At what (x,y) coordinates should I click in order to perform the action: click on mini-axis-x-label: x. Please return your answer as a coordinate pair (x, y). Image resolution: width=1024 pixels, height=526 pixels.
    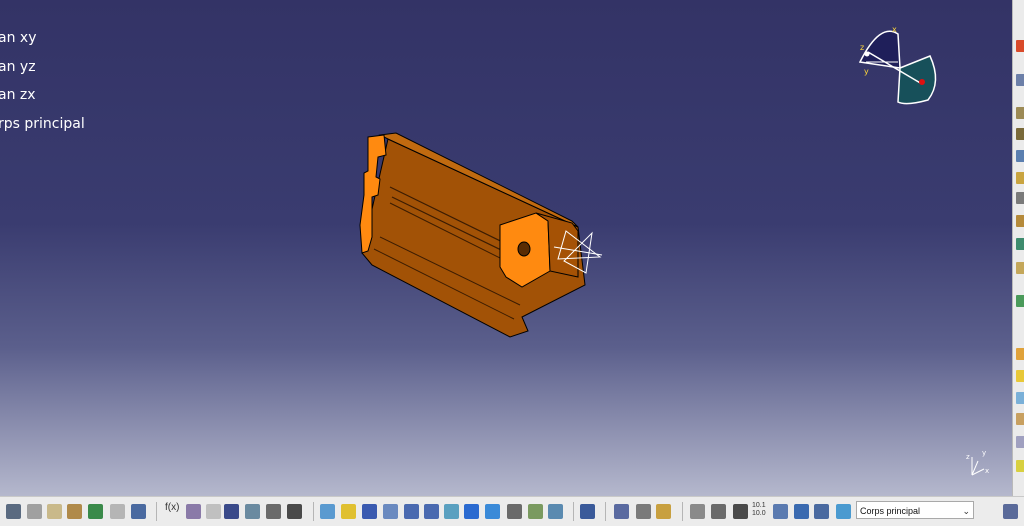
    Looking at the image, I should click on (987, 471).